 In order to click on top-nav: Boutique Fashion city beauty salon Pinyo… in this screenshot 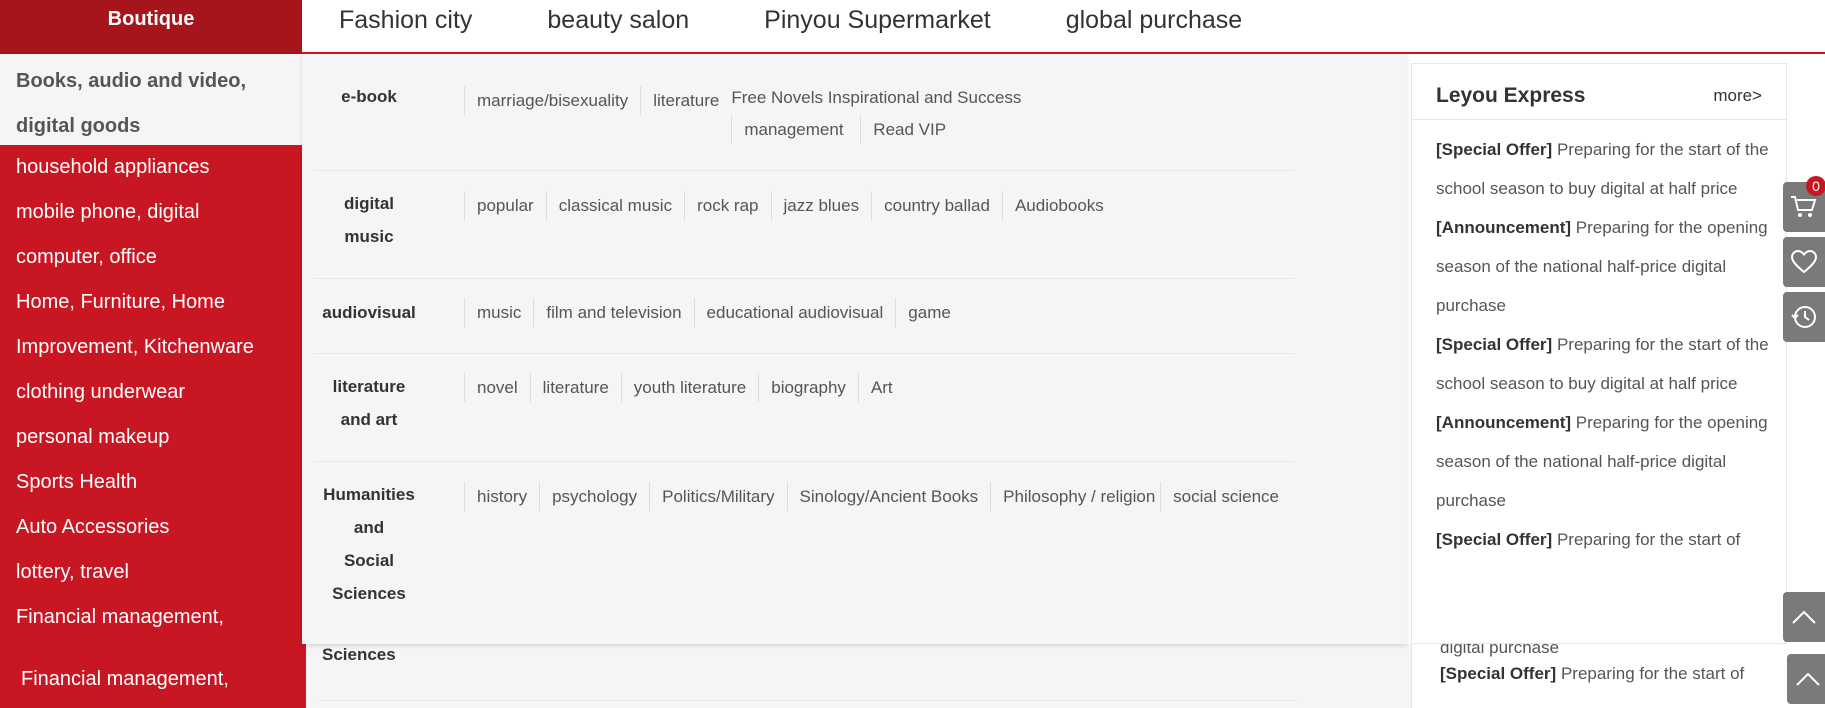, I will do `click(912, 27)`.